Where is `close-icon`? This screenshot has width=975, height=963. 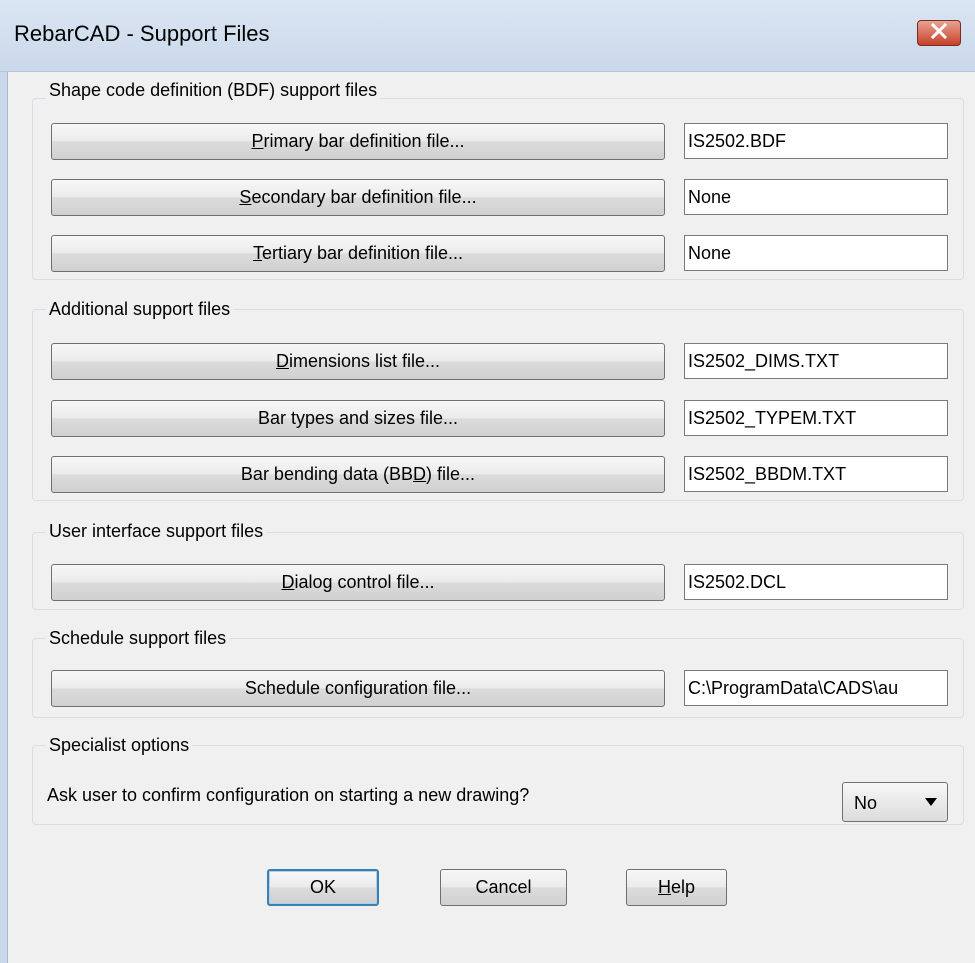 close-icon is located at coordinates (939, 33).